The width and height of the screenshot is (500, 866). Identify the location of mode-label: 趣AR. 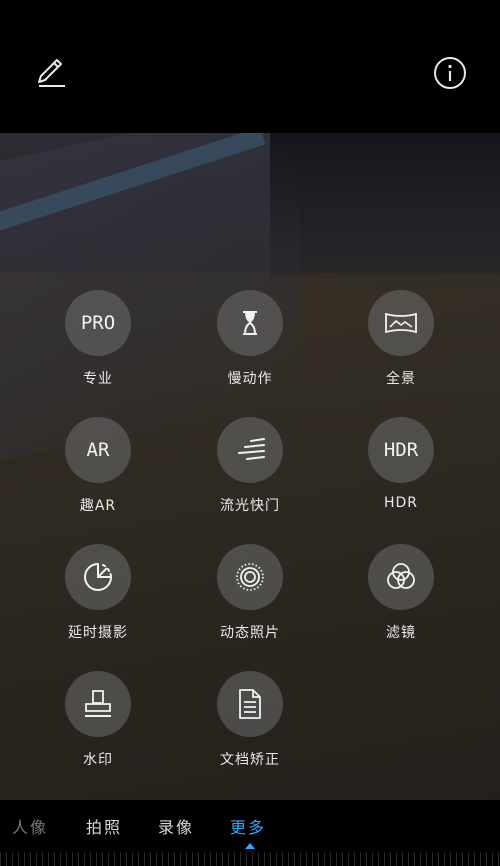
(98, 506).